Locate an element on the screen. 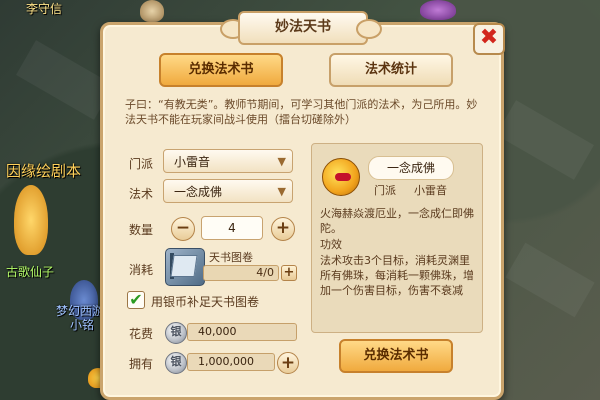  increase-quantity-button: + is located at coordinates (283, 229).